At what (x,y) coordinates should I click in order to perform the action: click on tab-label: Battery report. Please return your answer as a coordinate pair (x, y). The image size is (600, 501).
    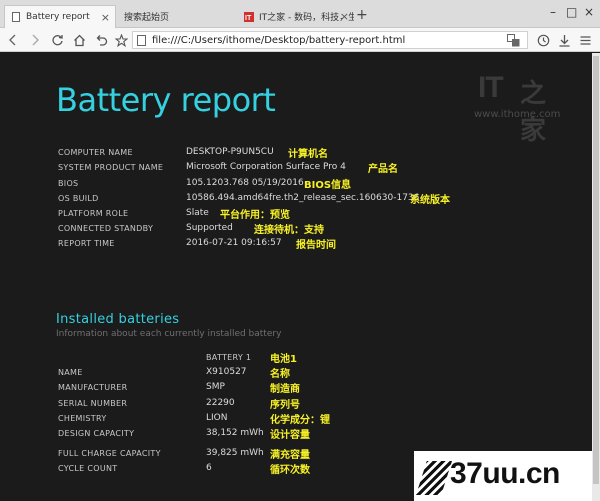
    Looking at the image, I should click on (58, 17).